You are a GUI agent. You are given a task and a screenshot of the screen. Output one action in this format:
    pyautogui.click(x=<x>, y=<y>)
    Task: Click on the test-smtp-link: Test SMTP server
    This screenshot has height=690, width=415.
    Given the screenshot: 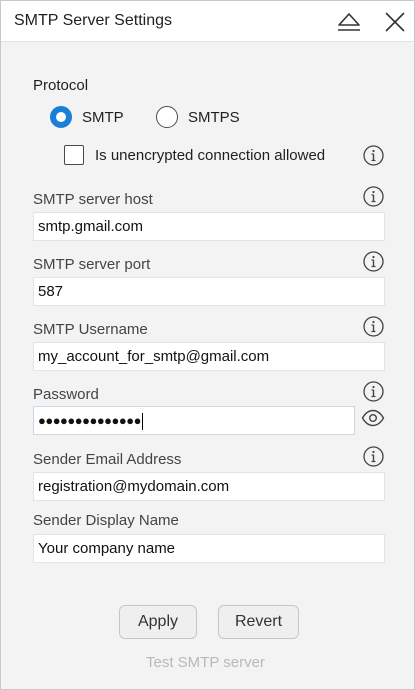 What is the action you would take?
    pyautogui.click(x=205, y=662)
    